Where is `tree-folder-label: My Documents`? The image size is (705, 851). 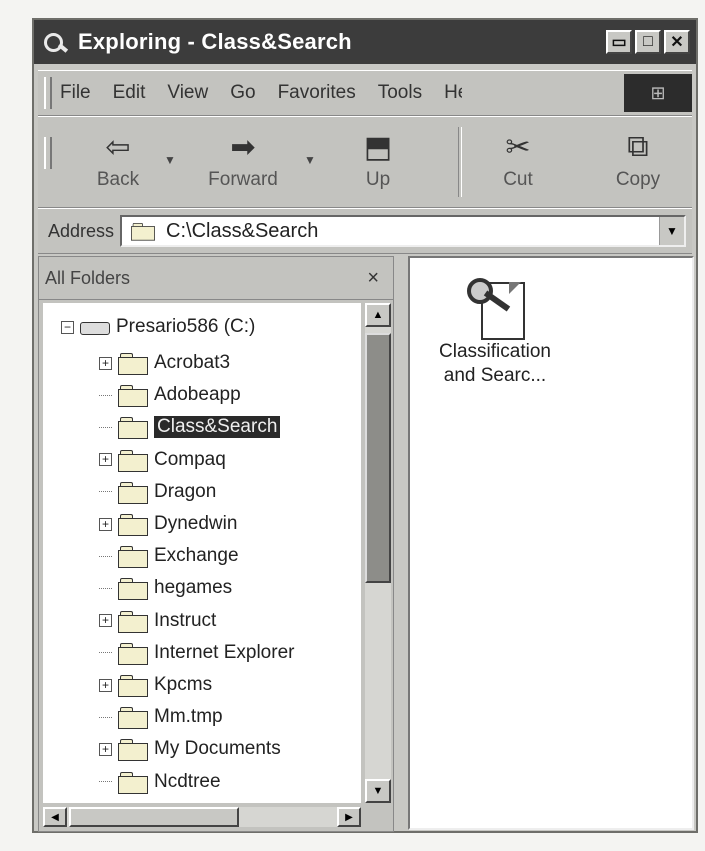
tree-folder-label: My Documents is located at coordinates (217, 749).